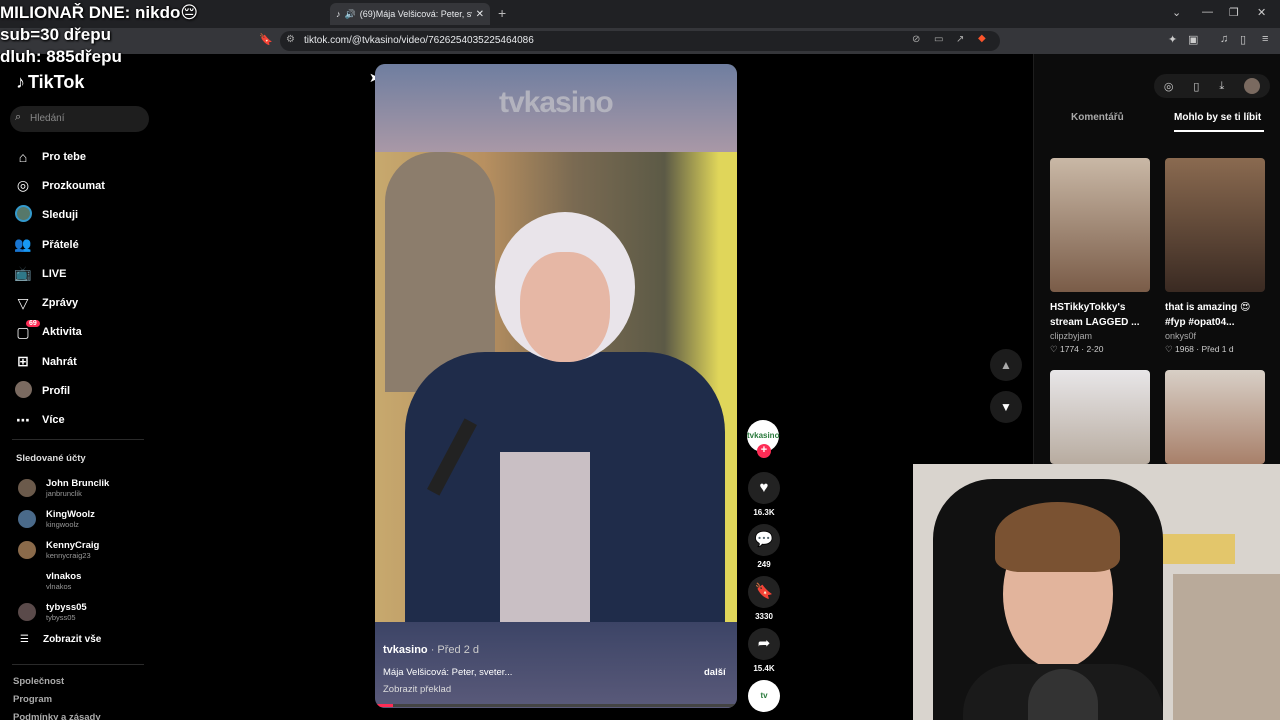  I want to click on sidebar-toggle-icon: ▯, so click(1243, 39).